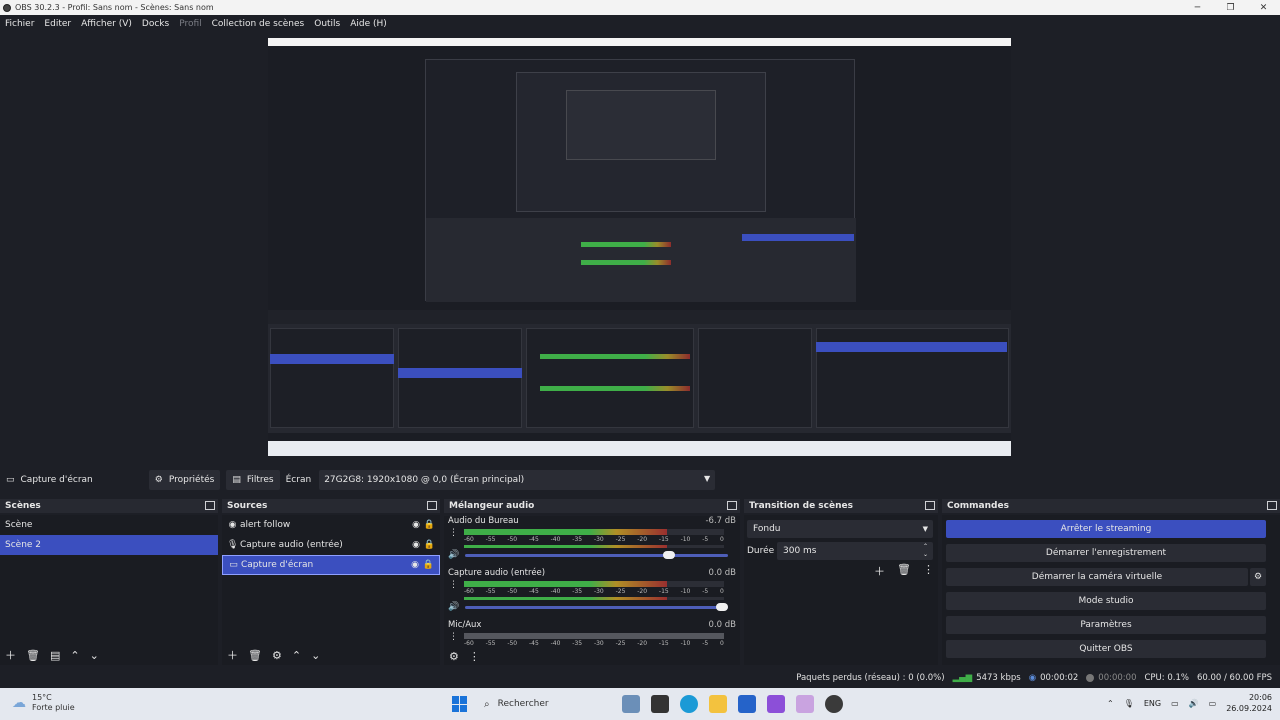 This screenshot has height=720, width=1280. Describe the element at coordinates (460, 704) in the screenshot. I see `windows-start-icon` at that location.